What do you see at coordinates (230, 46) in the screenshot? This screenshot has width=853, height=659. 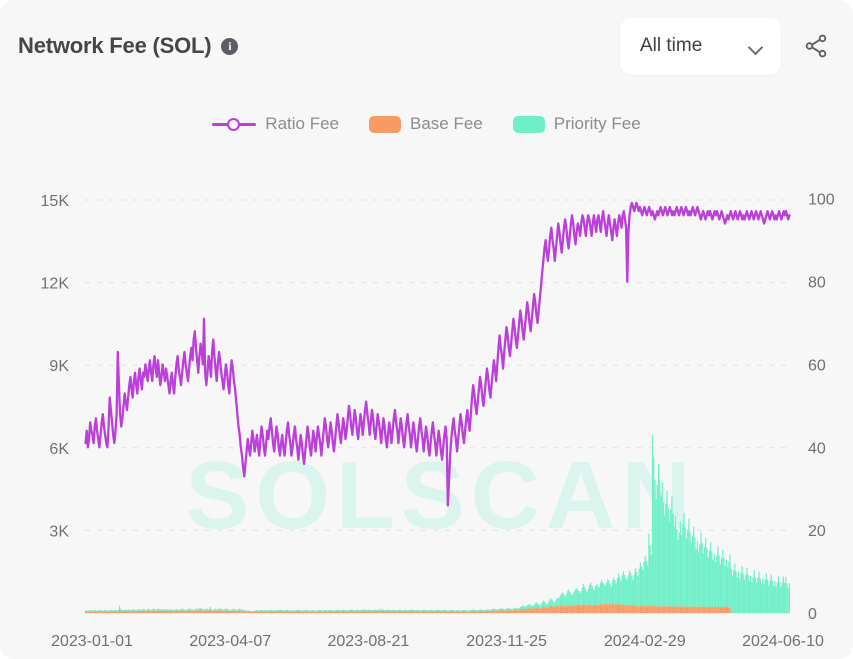 I see `info-icon: i` at bounding box center [230, 46].